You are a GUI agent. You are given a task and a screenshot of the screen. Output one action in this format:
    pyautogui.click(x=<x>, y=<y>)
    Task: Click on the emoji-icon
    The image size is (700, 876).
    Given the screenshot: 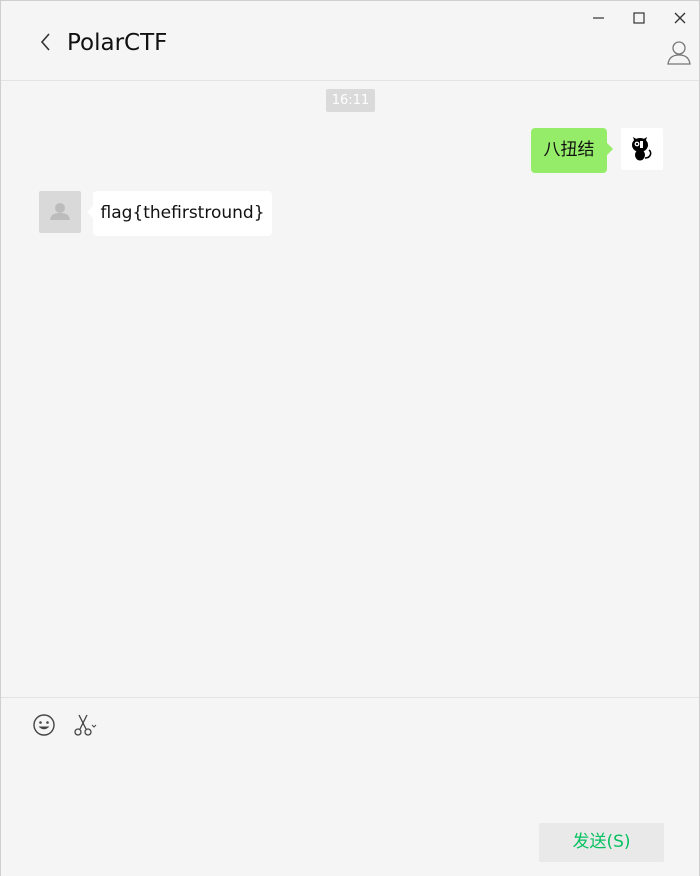 What is the action you would take?
    pyautogui.click(x=44, y=725)
    